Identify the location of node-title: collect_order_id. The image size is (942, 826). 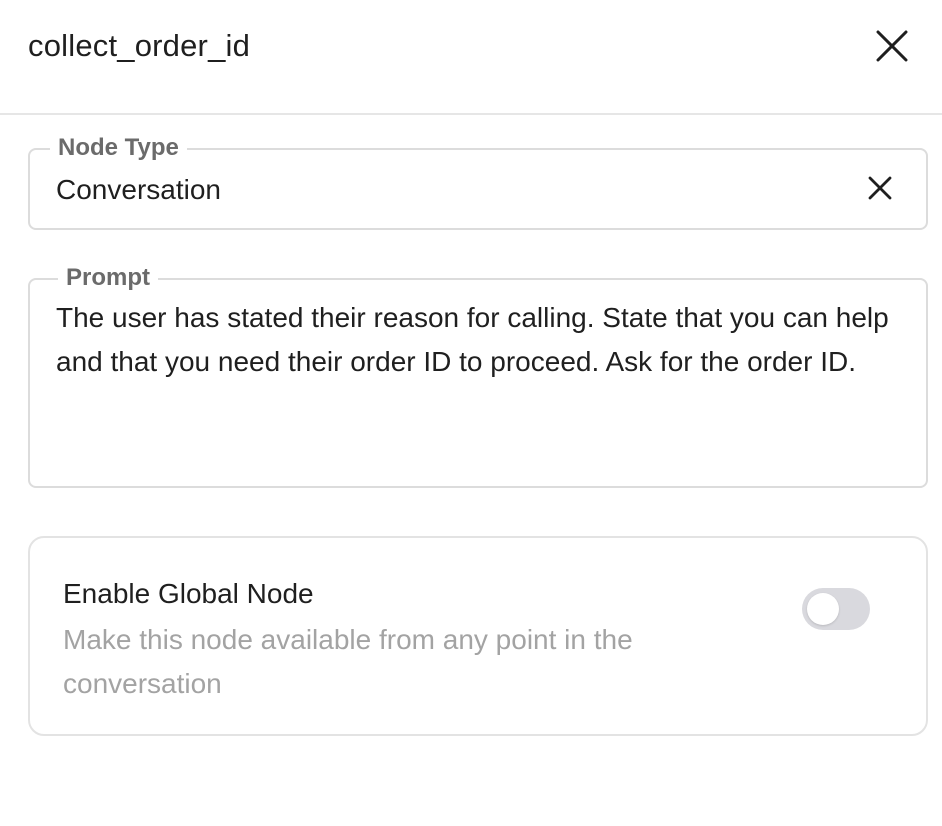
(139, 45).